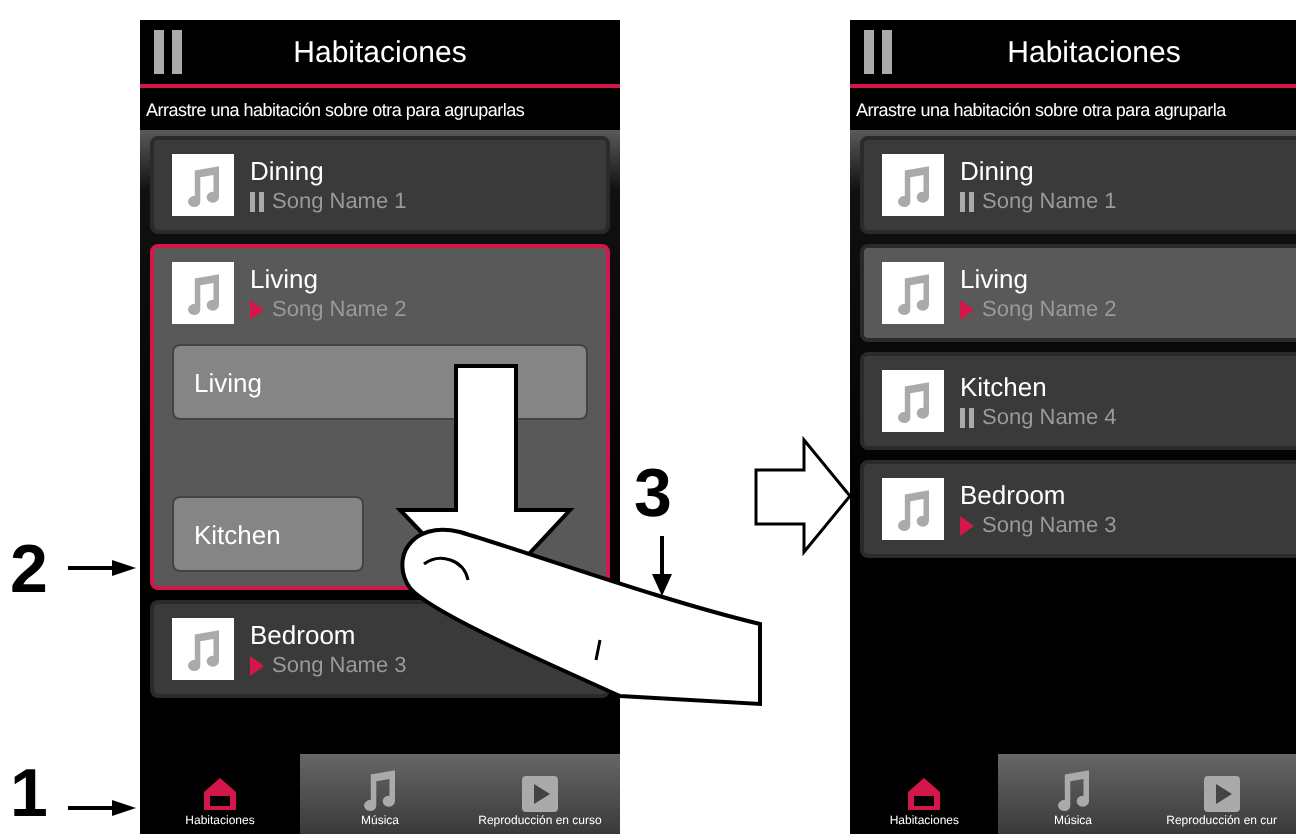 The width and height of the screenshot is (1296, 834). I want to click on hint-text: Arrastre una habitación sobre otra para agruparla, so click(1041, 111).